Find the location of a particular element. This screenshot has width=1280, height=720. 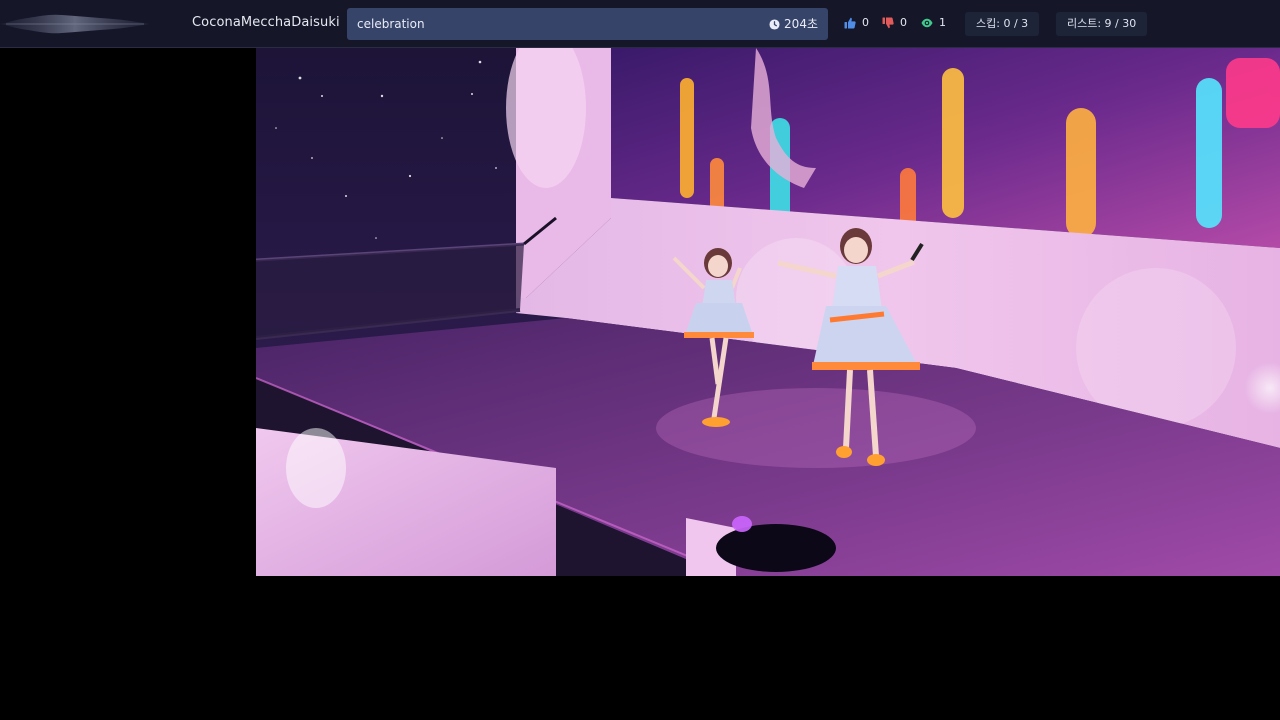

clock-icon is located at coordinates (774, 24).